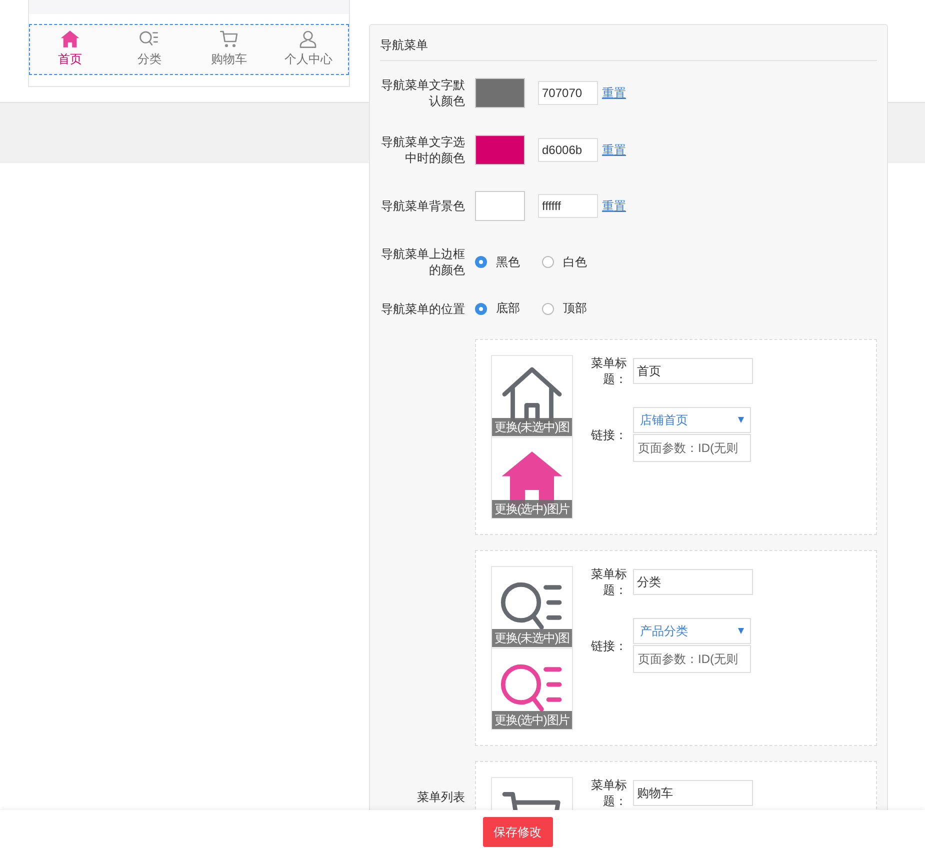  What do you see at coordinates (692, 420) in the screenshot?
I see `link-dropdown: 店铺首页` at bounding box center [692, 420].